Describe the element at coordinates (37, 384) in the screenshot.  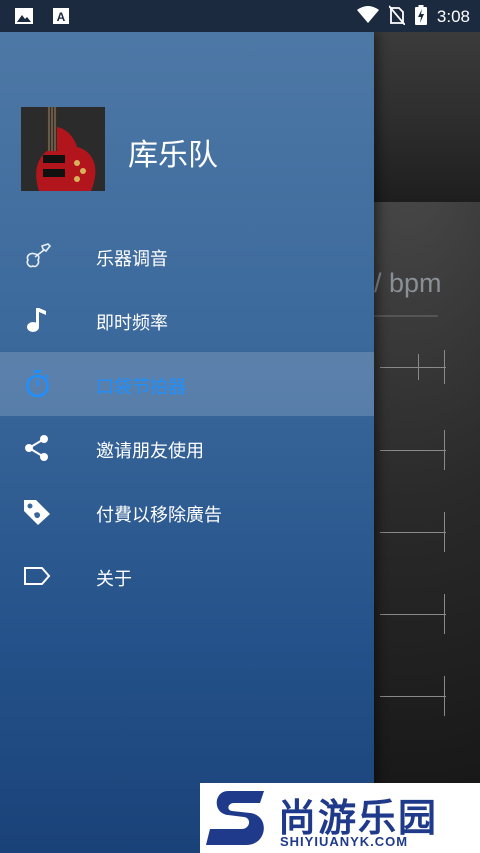
I see `stopwatch-icon` at that location.